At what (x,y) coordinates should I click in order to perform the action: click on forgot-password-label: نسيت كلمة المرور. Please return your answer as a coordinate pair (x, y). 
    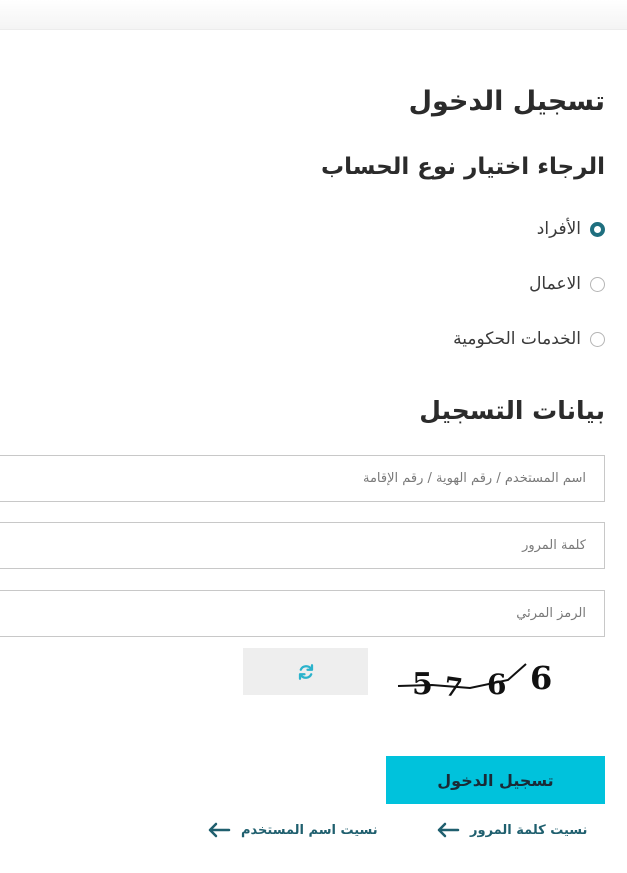
    Looking at the image, I should click on (529, 830).